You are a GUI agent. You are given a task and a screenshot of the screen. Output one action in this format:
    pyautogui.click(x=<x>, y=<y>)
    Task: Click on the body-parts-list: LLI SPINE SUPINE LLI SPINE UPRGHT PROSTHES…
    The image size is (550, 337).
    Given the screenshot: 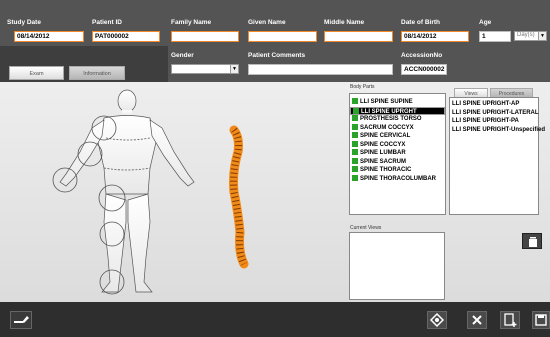 What is the action you would take?
    pyautogui.click(x=397, y=154)
    